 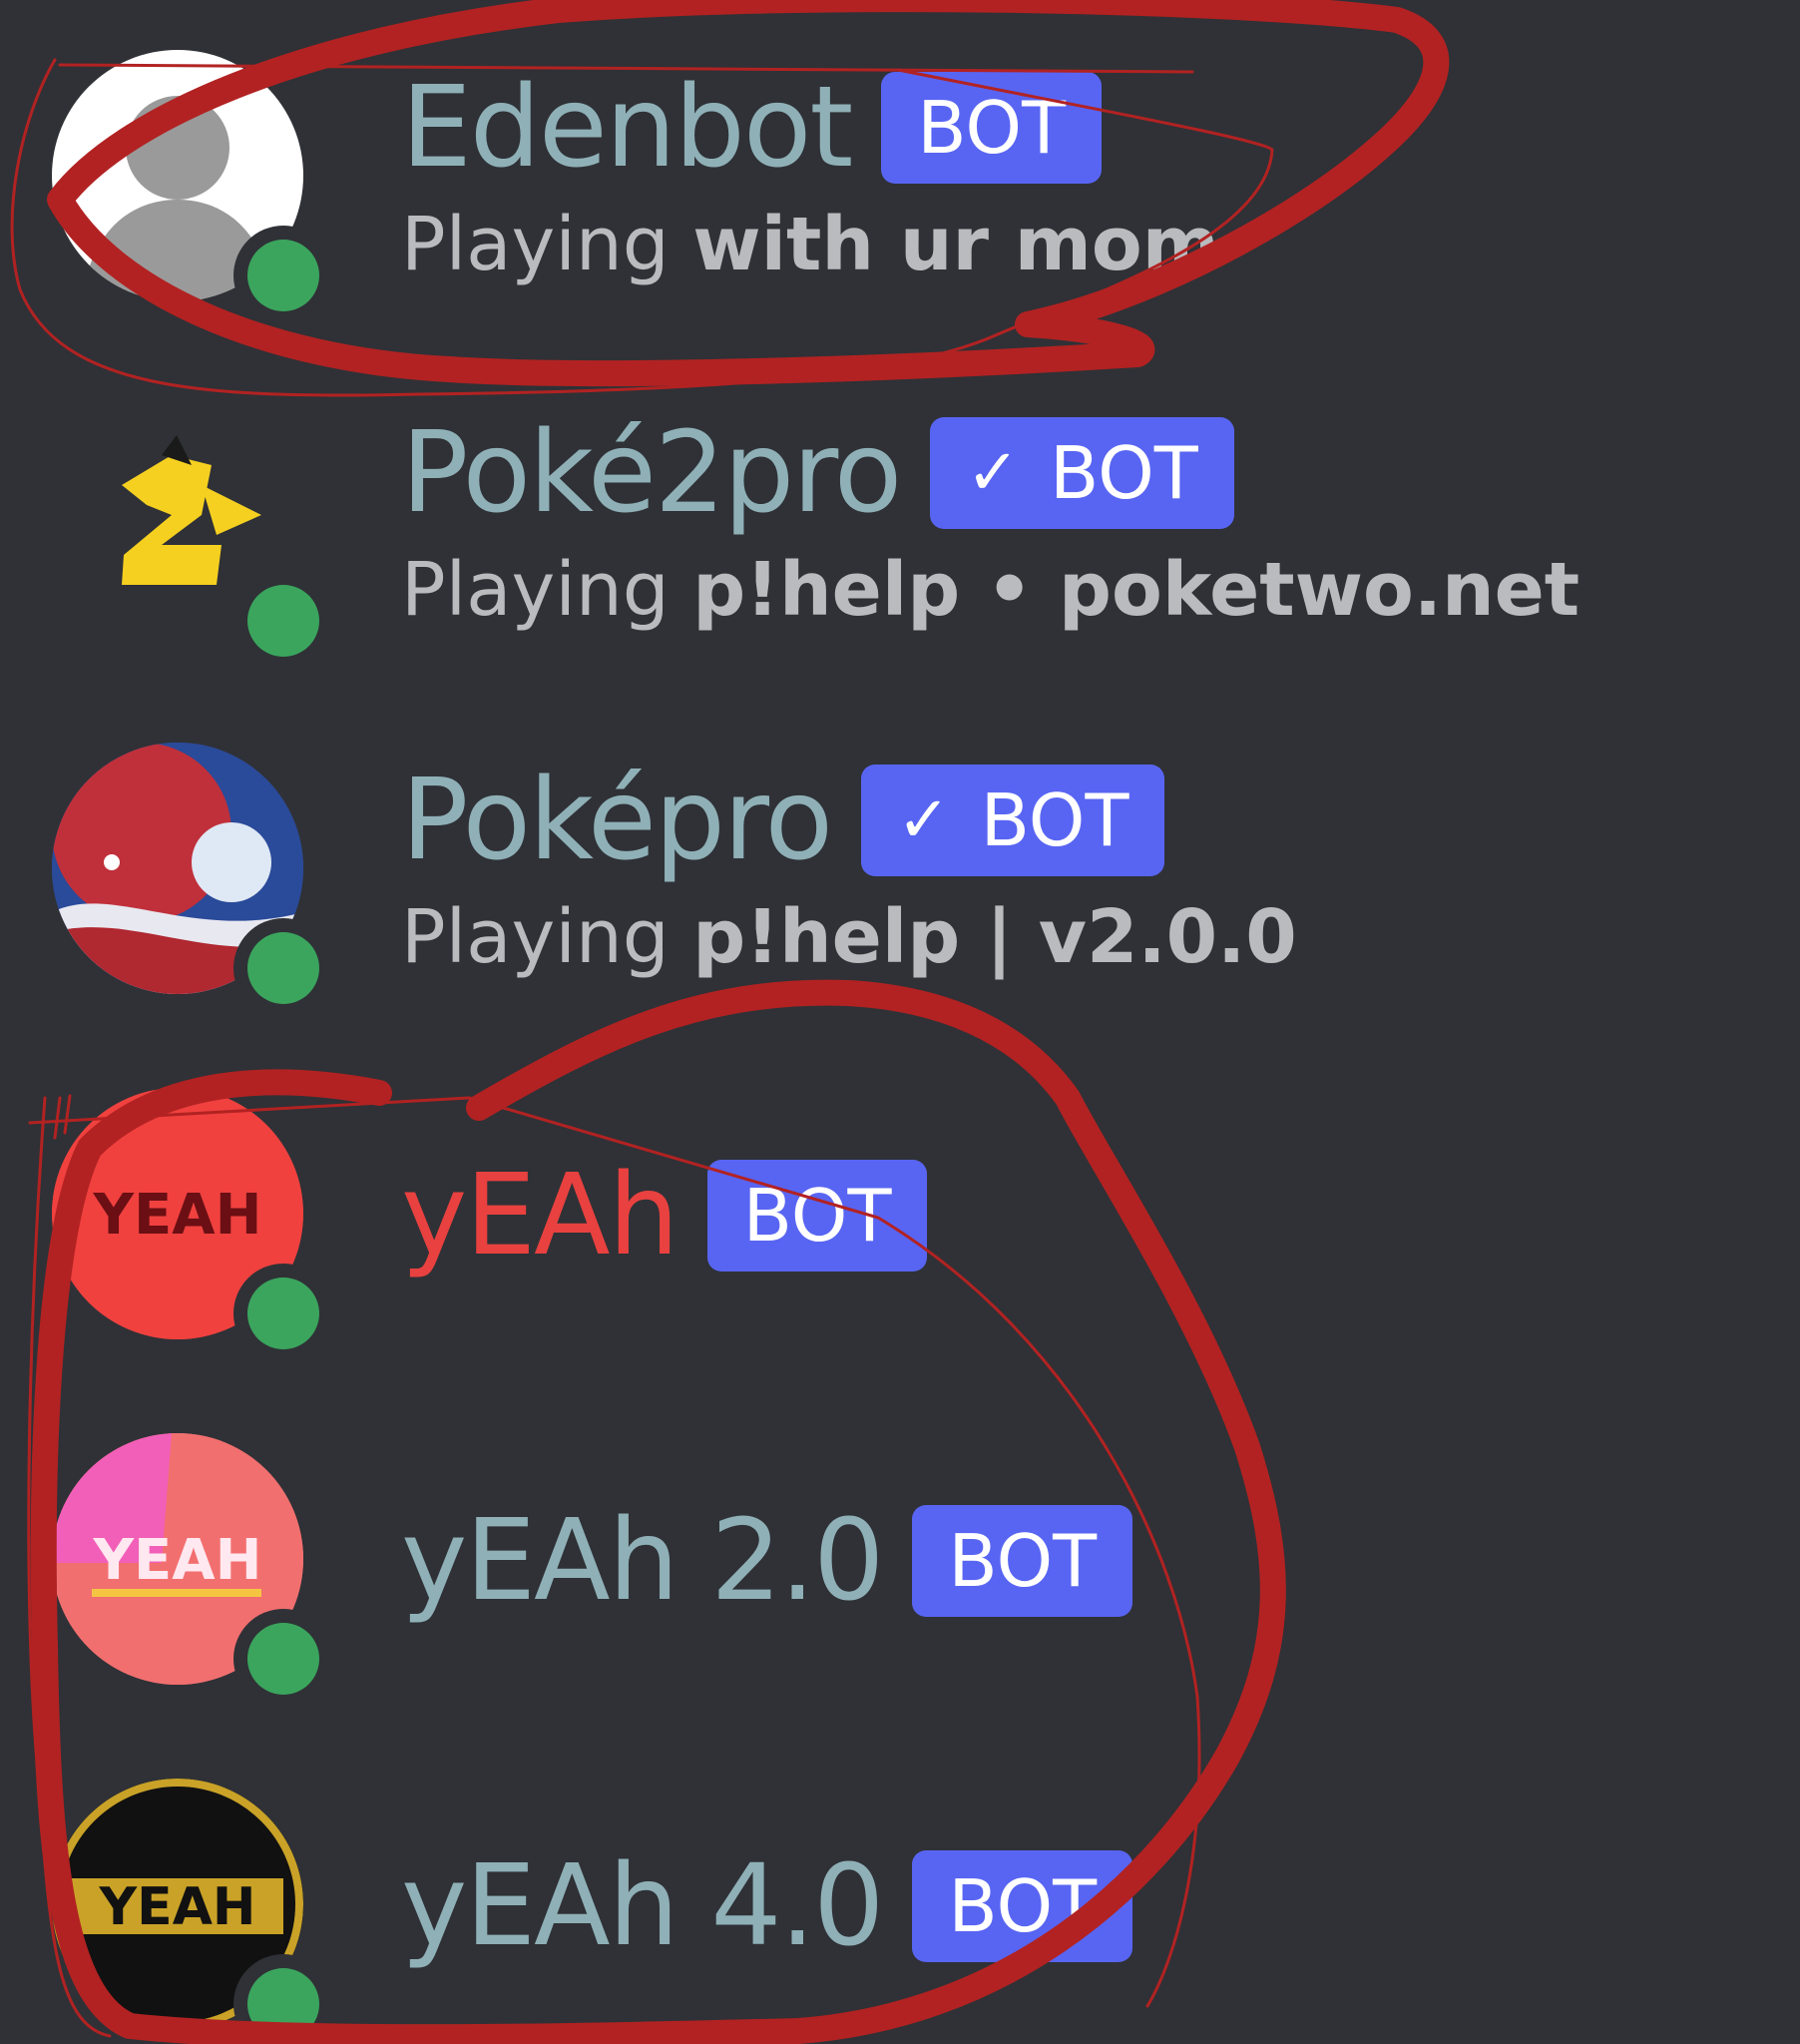 What do you see at coordinates (627, 128) in the screenshot?
I see `member-name: Edenbot` at bounding box center [627, 128].